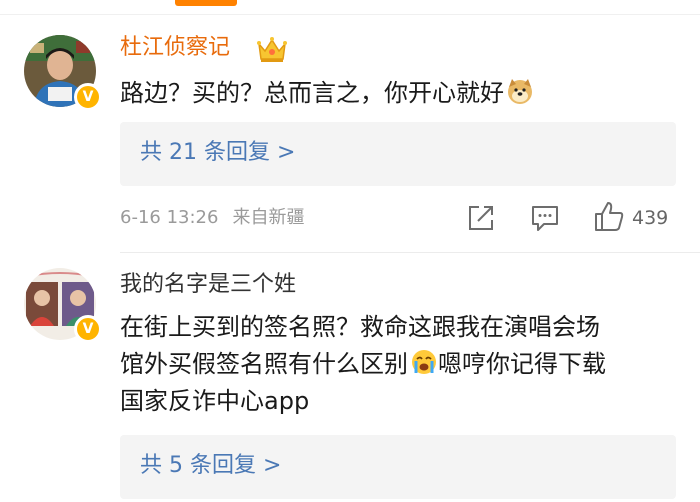 Image resolution: width=700 pixels, height=502 pixels. What do you see at coordinates (545, 218) in the screenshot?
I see `comment-icon` at bounding box center [545, 218].